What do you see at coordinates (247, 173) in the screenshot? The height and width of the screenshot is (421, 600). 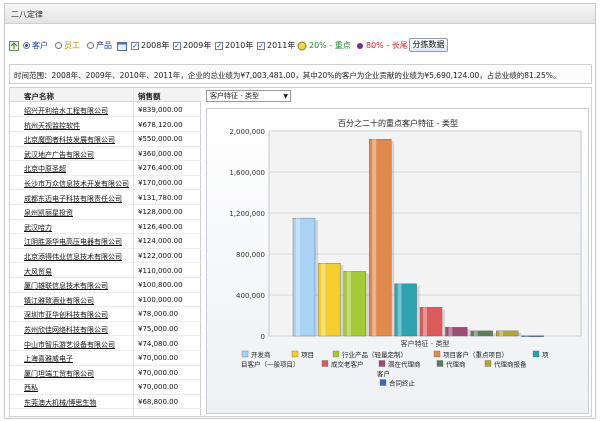 I see `y-tick-label: 1,600,000` at bounding box center [247, 173].